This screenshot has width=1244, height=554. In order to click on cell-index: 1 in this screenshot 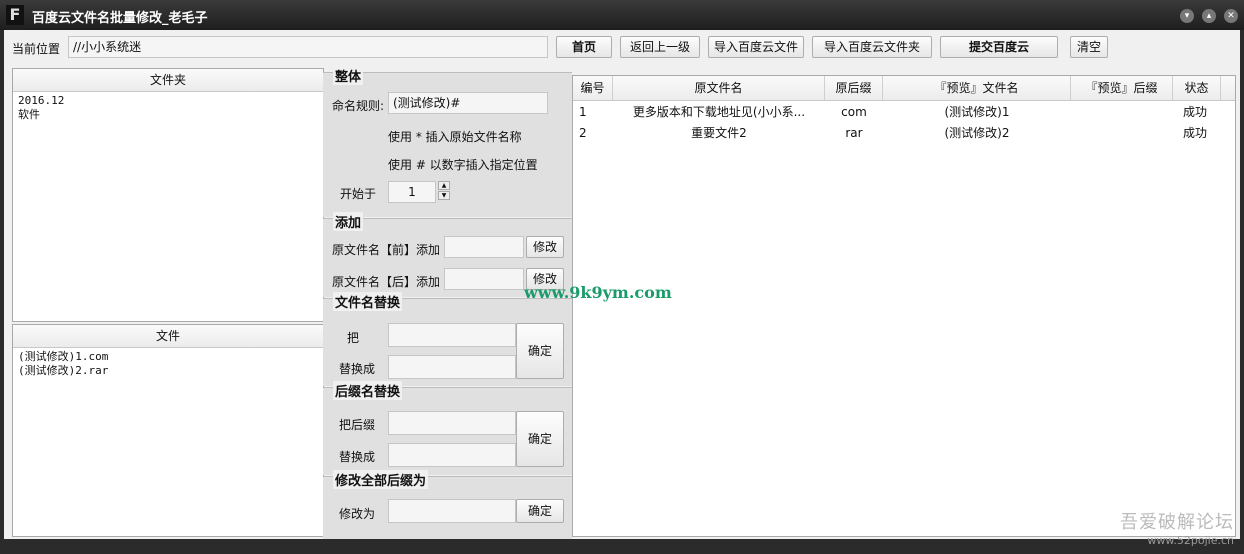, I will do `click(583, 112)`.